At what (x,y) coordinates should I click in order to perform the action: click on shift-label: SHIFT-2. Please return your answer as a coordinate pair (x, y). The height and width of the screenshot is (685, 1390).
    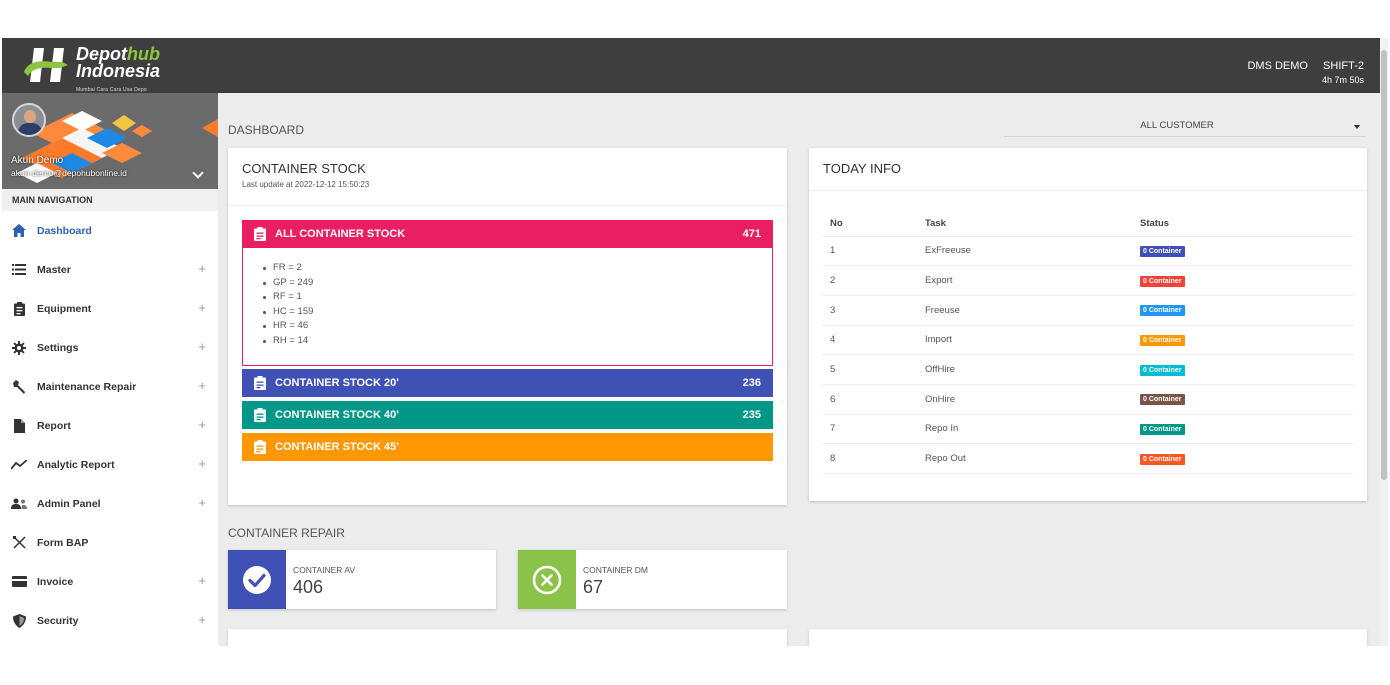
    Looking at the image, I should click on (1343, 66).